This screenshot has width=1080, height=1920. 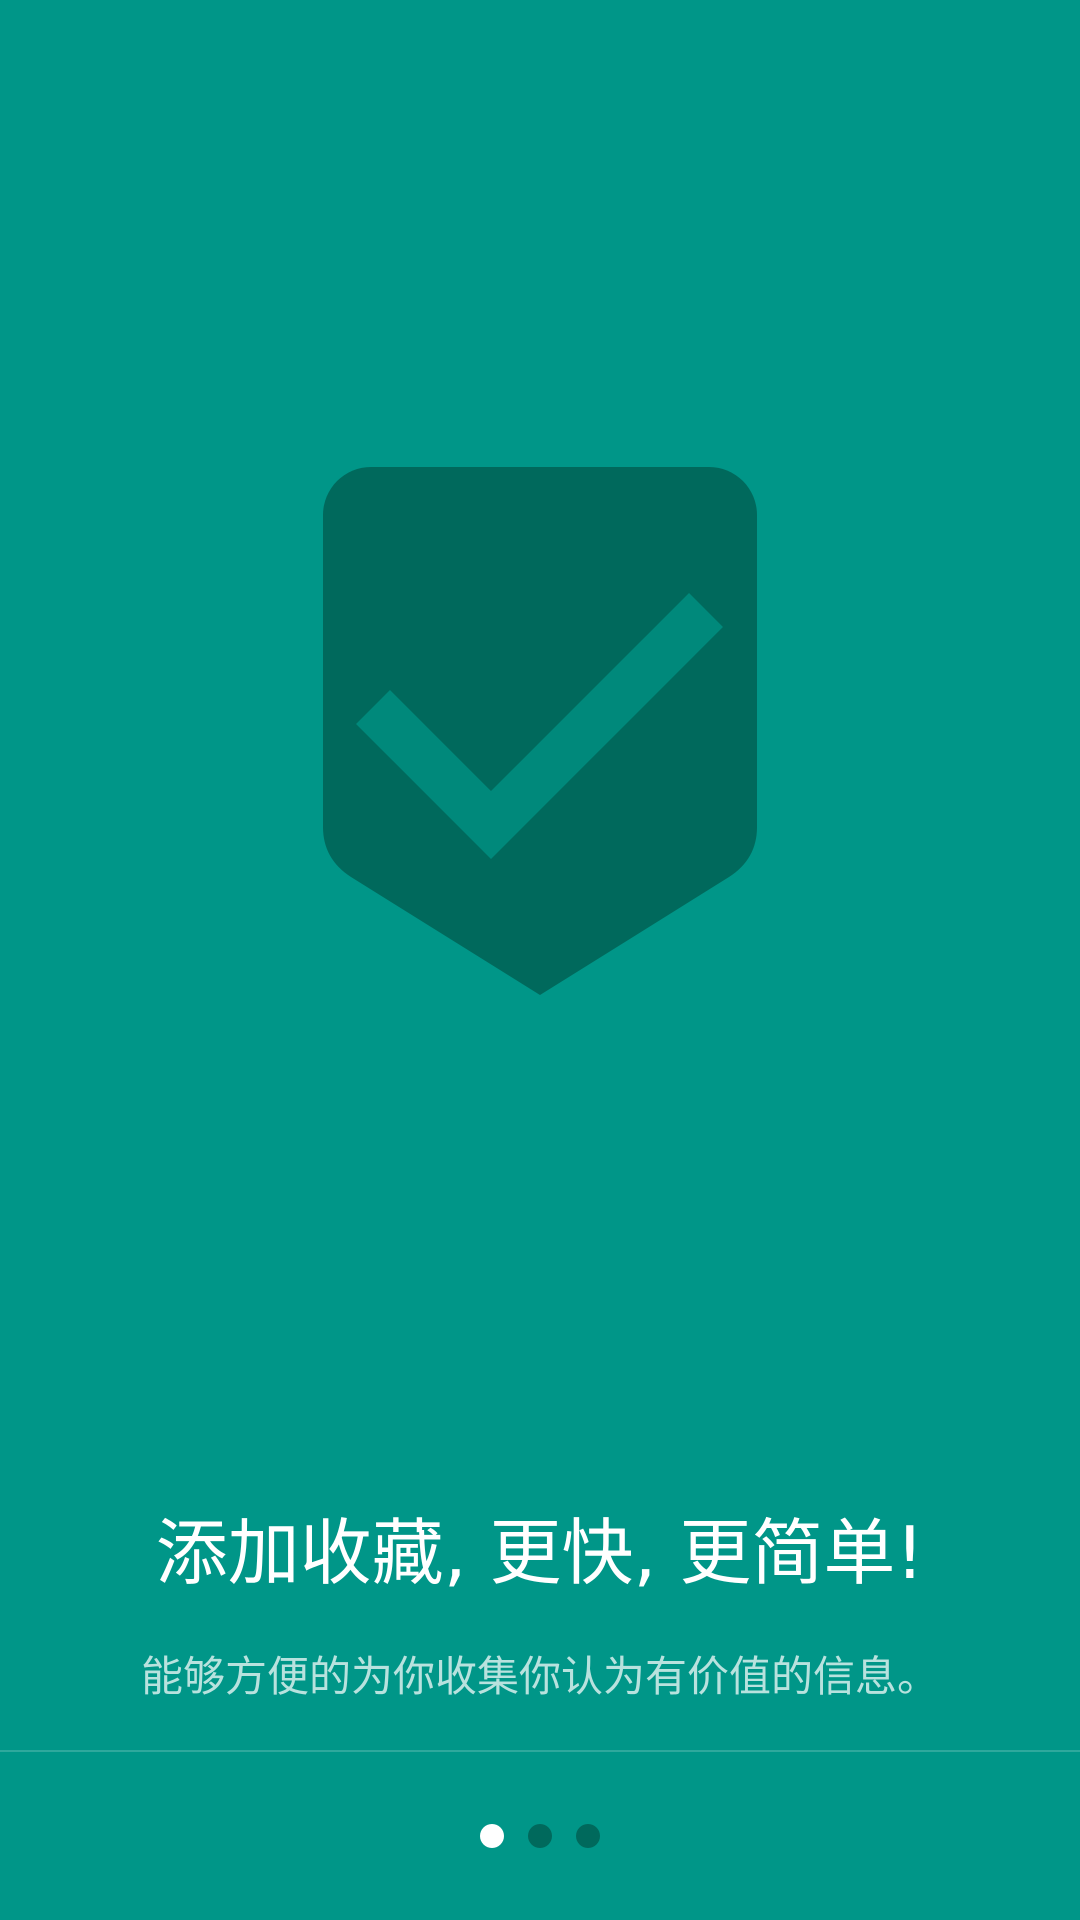 What do you see at coordinates (540, 1553) in the screenshot?
I see `headline: 添加收藏, 更快, 更简单!` at bounding box center [540, 1553].